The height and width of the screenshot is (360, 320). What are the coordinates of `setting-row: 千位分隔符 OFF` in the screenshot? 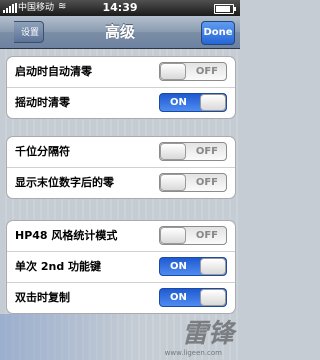 It's located at (121, 152).